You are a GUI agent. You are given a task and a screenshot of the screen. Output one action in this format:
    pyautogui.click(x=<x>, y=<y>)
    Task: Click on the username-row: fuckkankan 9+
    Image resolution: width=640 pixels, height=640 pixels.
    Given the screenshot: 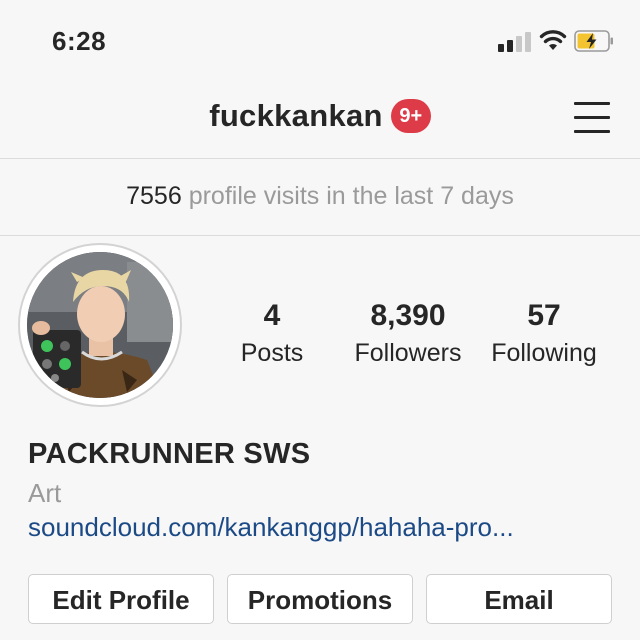 What is the action you would take?
    pyautogui.click(x=320, y=116)
    